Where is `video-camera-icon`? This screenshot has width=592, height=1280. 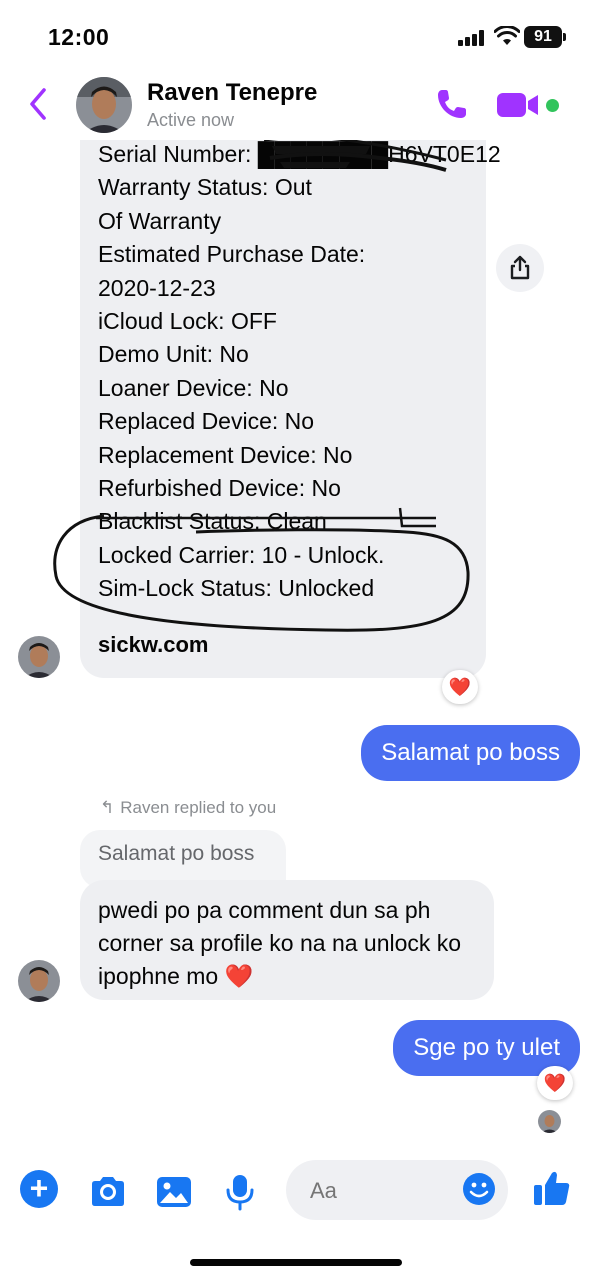
video-camera-icon is located at coordinates (519, 105).